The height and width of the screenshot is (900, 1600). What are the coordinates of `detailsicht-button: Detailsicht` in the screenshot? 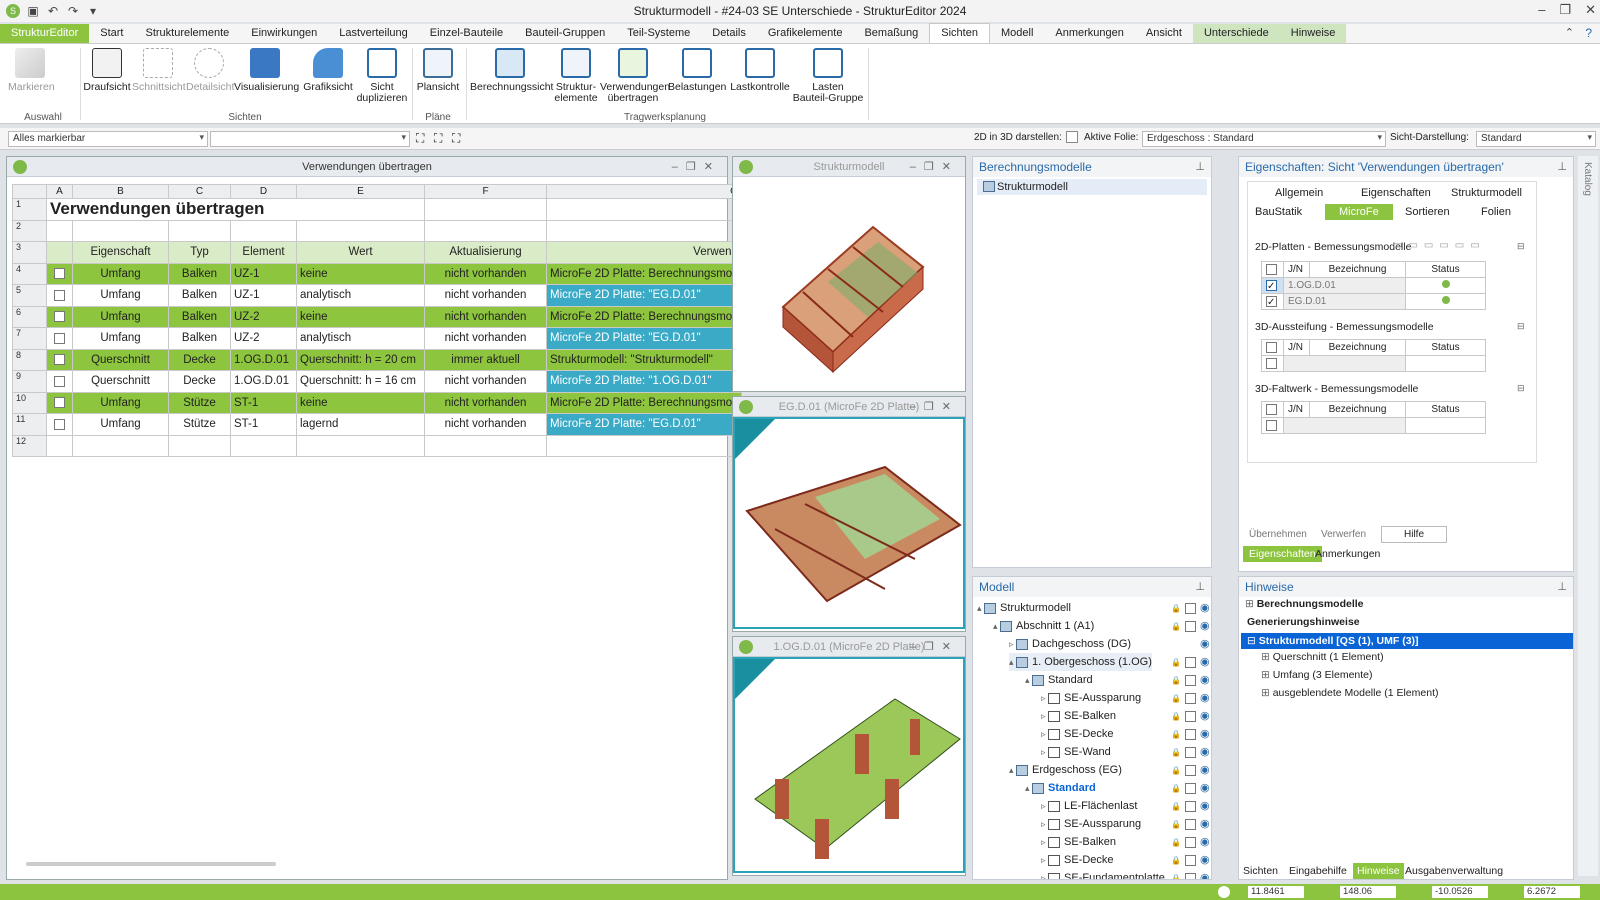 It's located at (210, 70).